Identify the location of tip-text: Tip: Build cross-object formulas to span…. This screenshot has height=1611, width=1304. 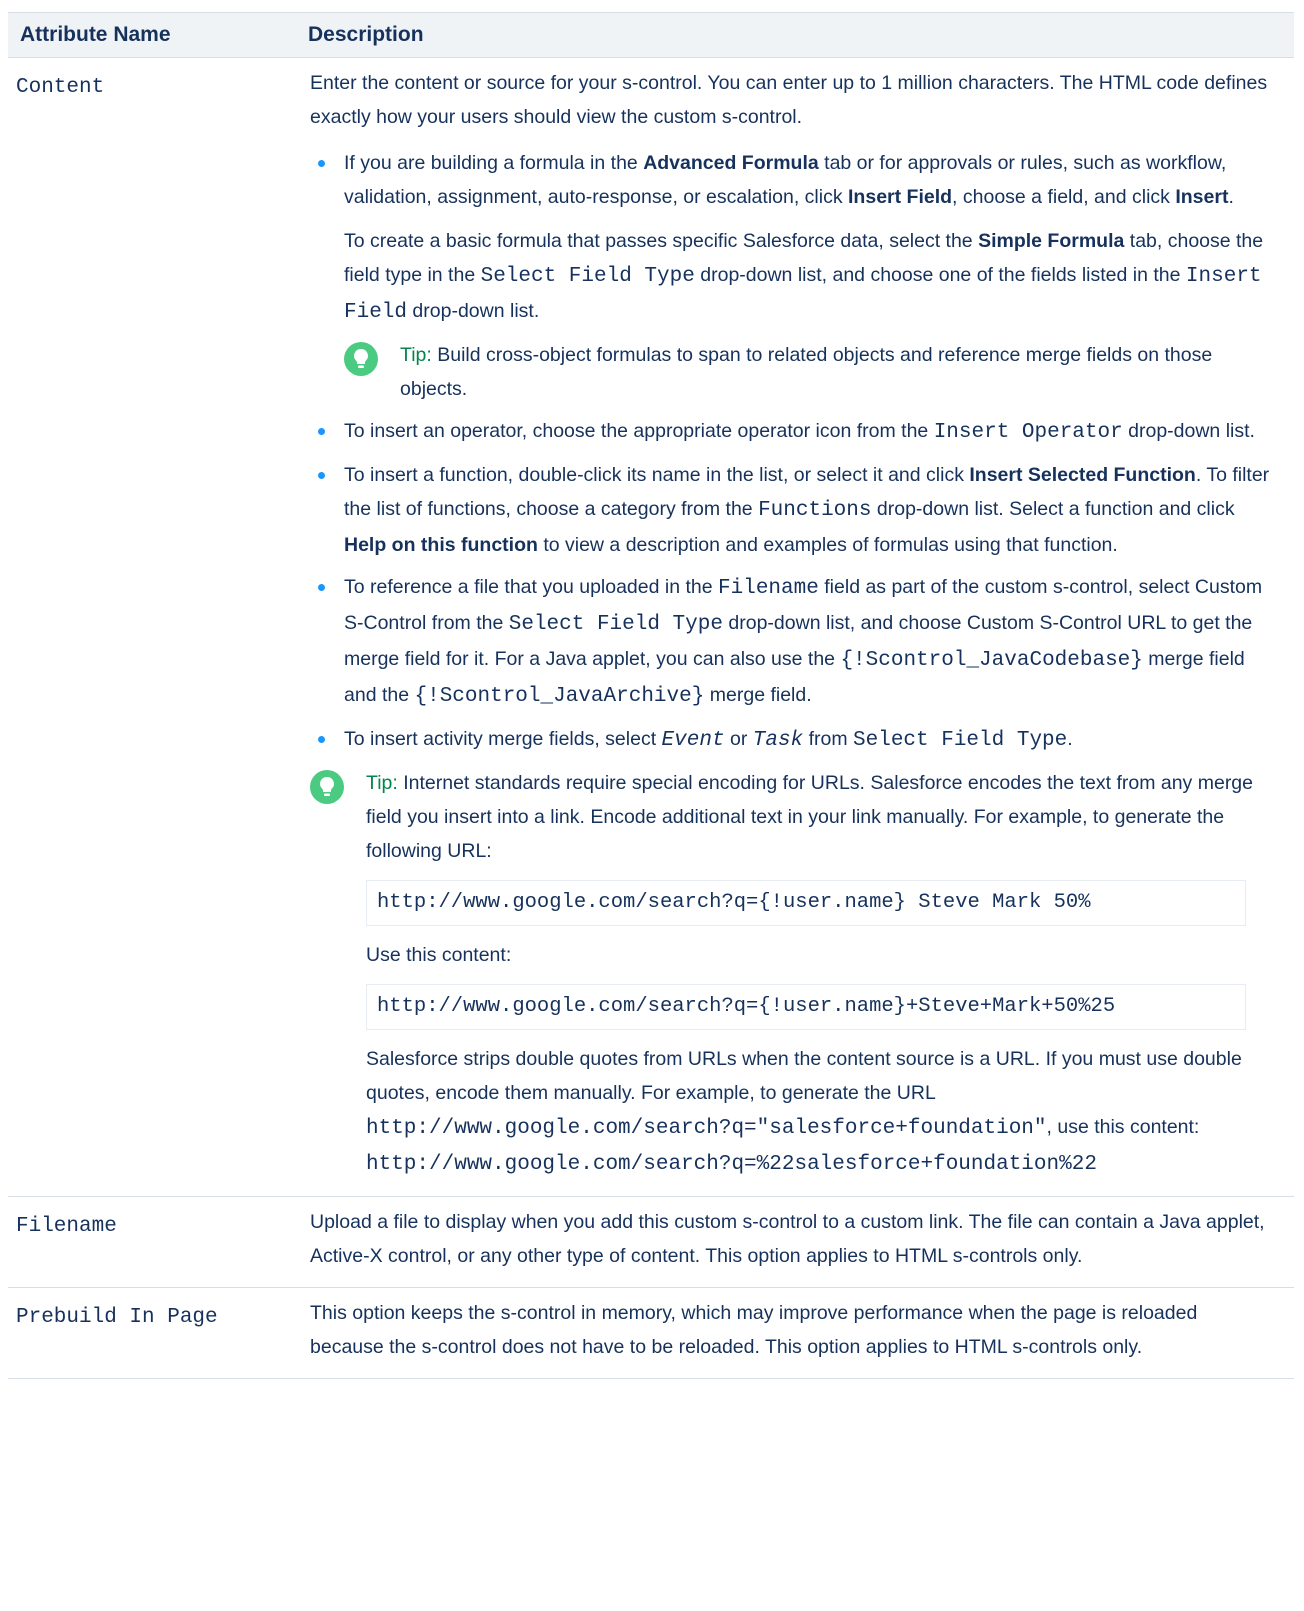
(806, 372).